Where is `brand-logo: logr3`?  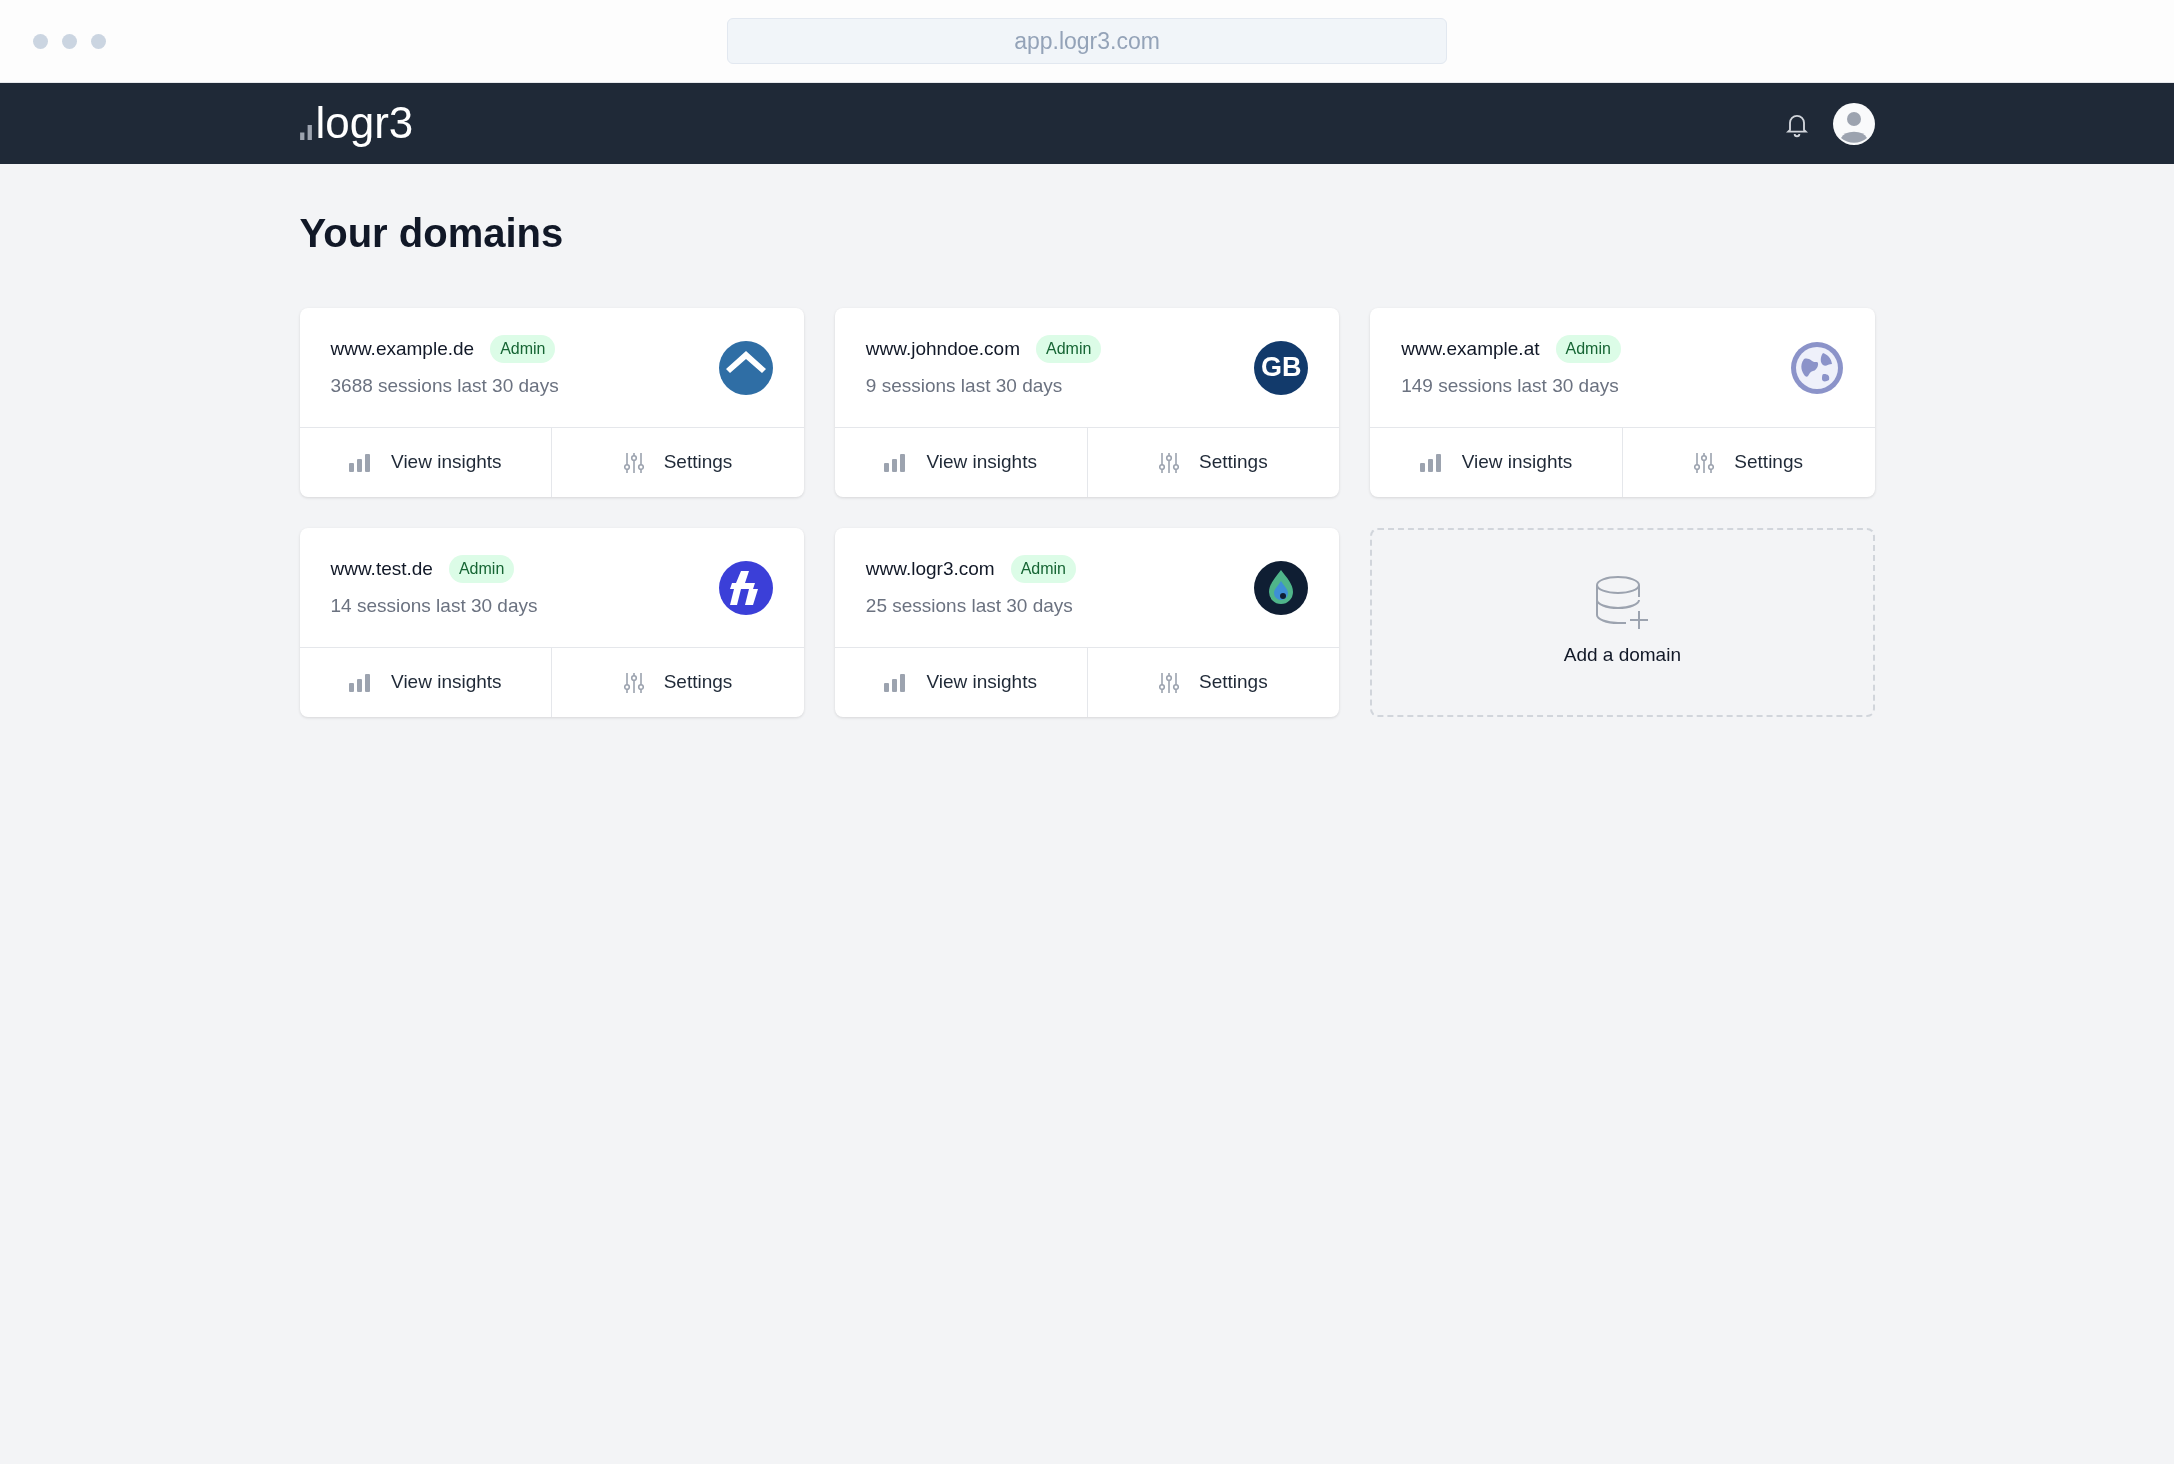 brand-logo: logr3 is located at coordinates (364, 123).